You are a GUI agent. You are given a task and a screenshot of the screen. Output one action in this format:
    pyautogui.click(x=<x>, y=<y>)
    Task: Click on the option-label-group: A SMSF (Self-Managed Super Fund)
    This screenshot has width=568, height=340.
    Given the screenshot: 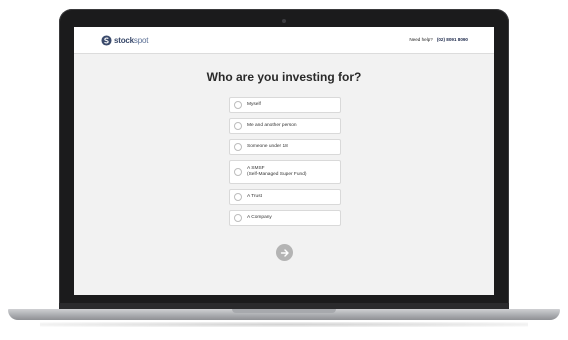 What is the action you would take?
    pyautogui.click(x=276, y=172)
    